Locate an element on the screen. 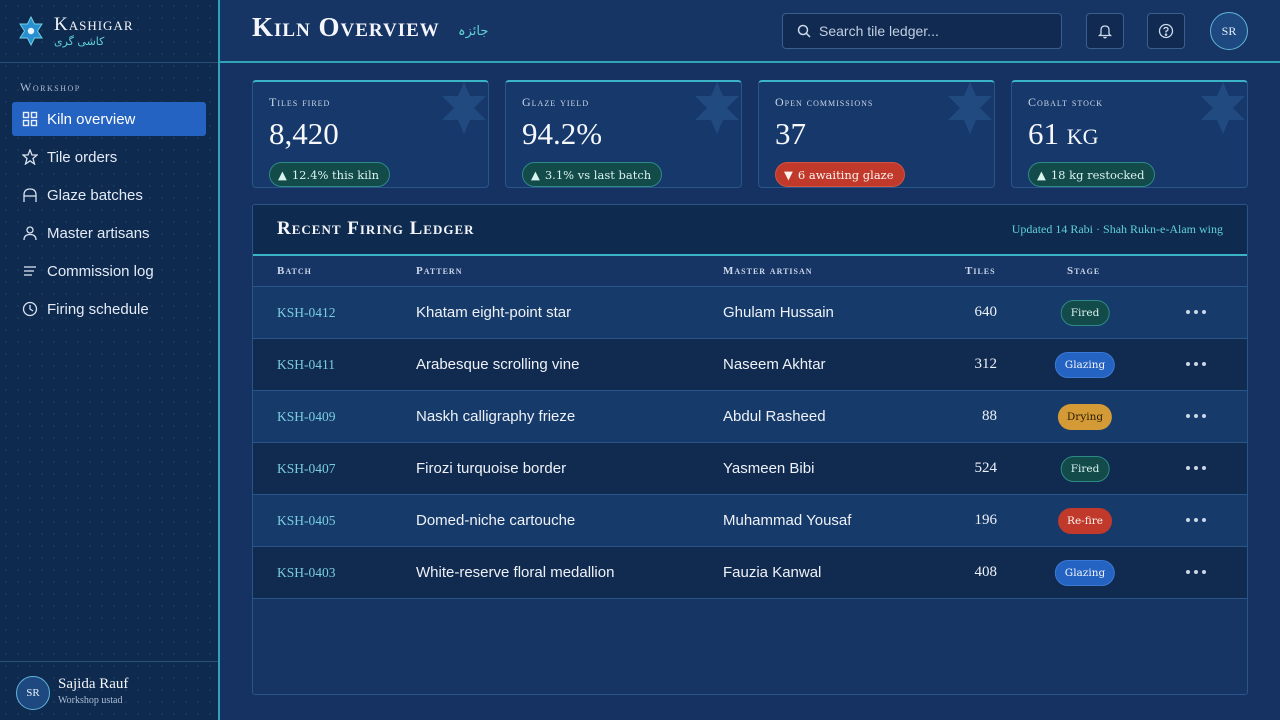 This screenshot has height=720, width=1280. sidebar-item-firing-schedule: Firing schedule is located at coordinates (109, 309).